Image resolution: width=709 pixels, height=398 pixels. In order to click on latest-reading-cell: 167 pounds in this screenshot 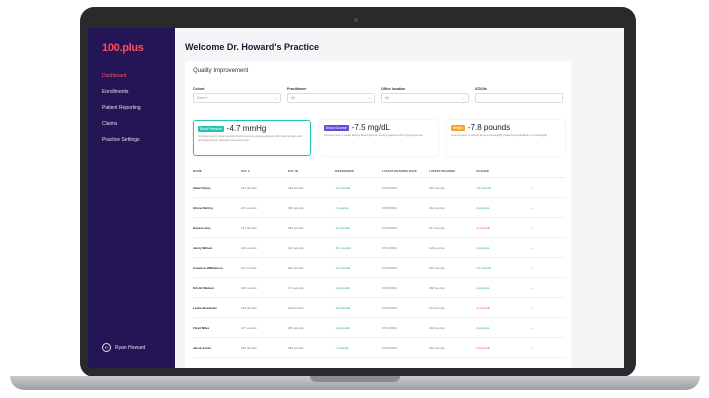, I will do `click(437, 227)`.